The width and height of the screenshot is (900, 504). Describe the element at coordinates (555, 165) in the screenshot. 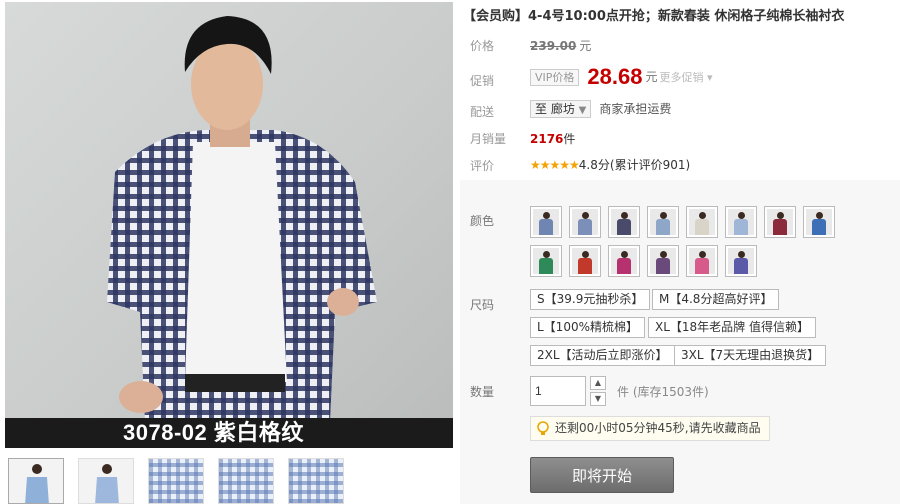

I see `star-rating-icon: ★★★★★` at that location.